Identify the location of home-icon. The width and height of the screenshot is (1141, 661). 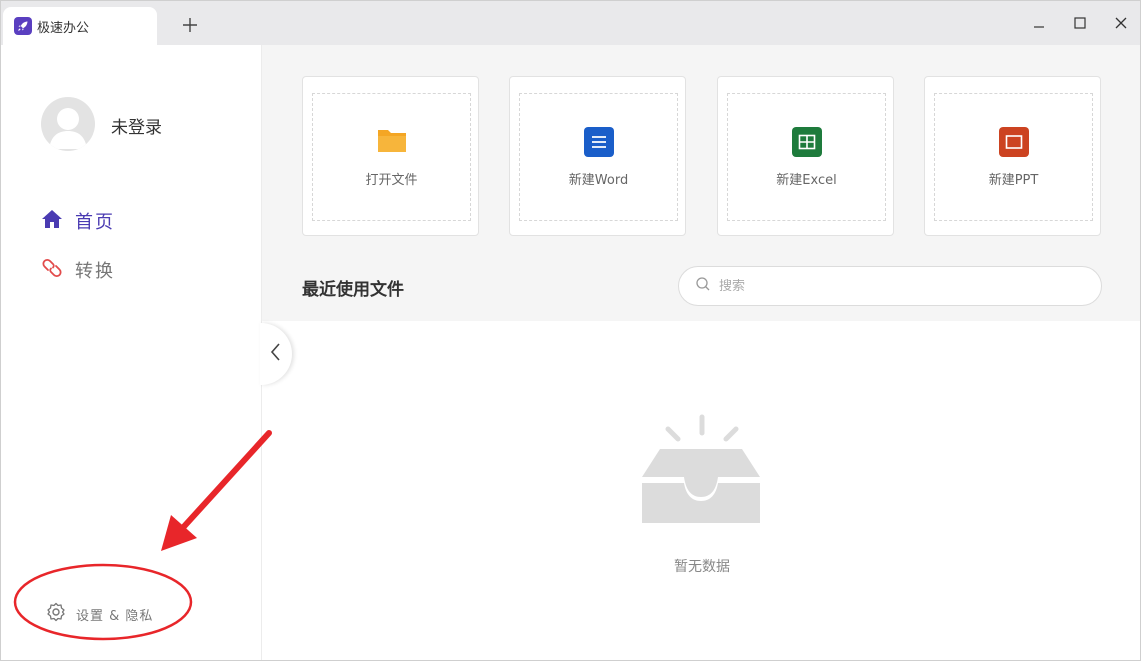
(52, 221).